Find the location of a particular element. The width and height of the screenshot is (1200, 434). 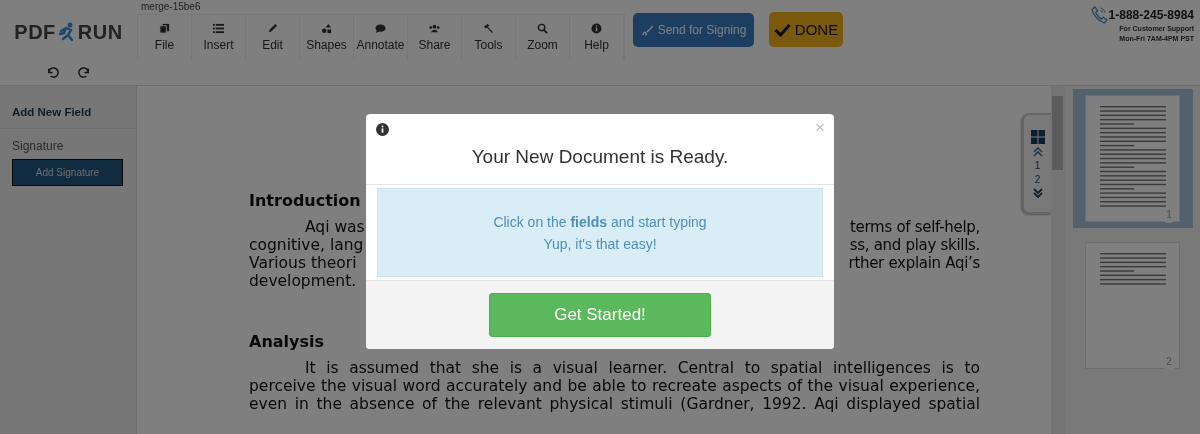

page-number: 2 is located at coordinates (1037, 179).